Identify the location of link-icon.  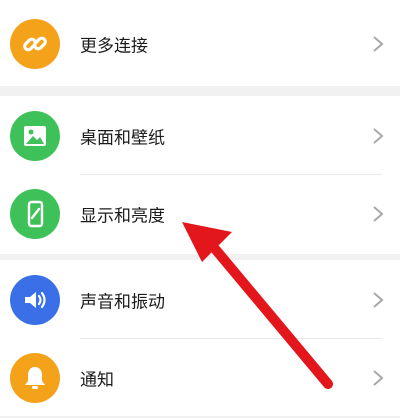
(35, 44).